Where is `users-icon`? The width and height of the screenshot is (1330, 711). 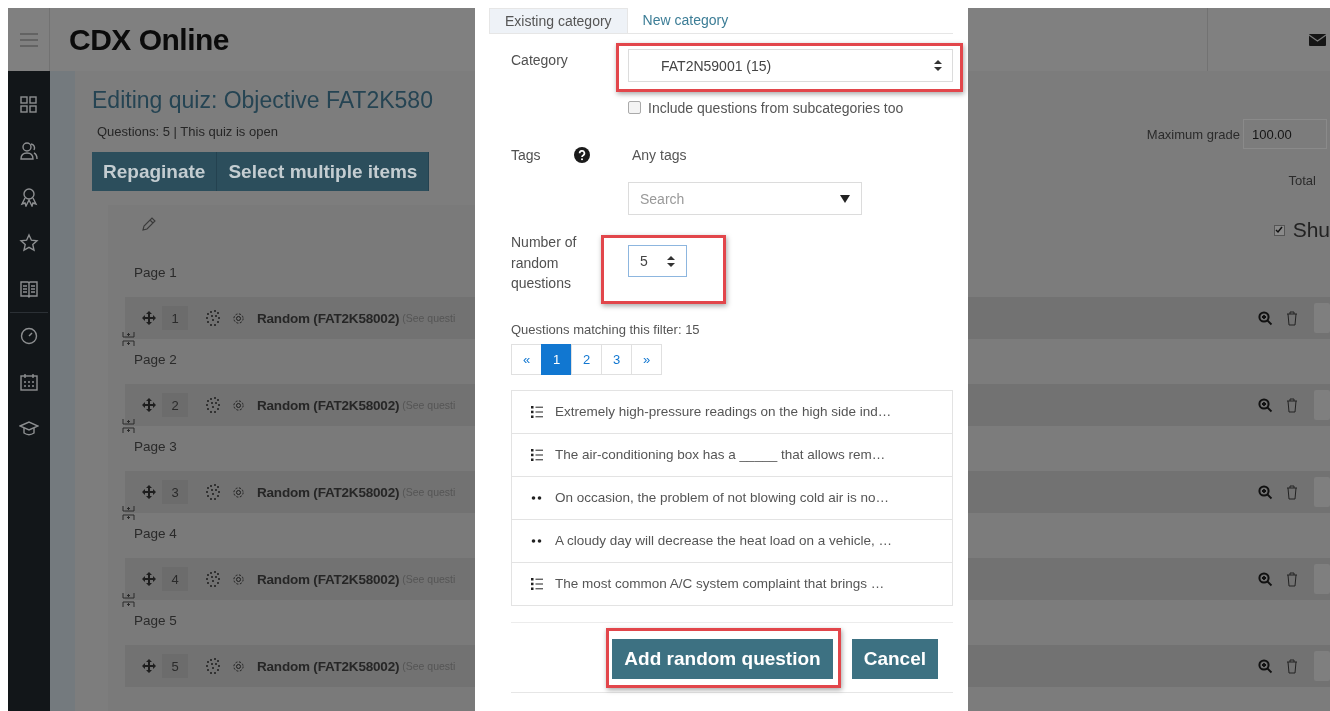 users-icon is located at coordinates (29, 151).